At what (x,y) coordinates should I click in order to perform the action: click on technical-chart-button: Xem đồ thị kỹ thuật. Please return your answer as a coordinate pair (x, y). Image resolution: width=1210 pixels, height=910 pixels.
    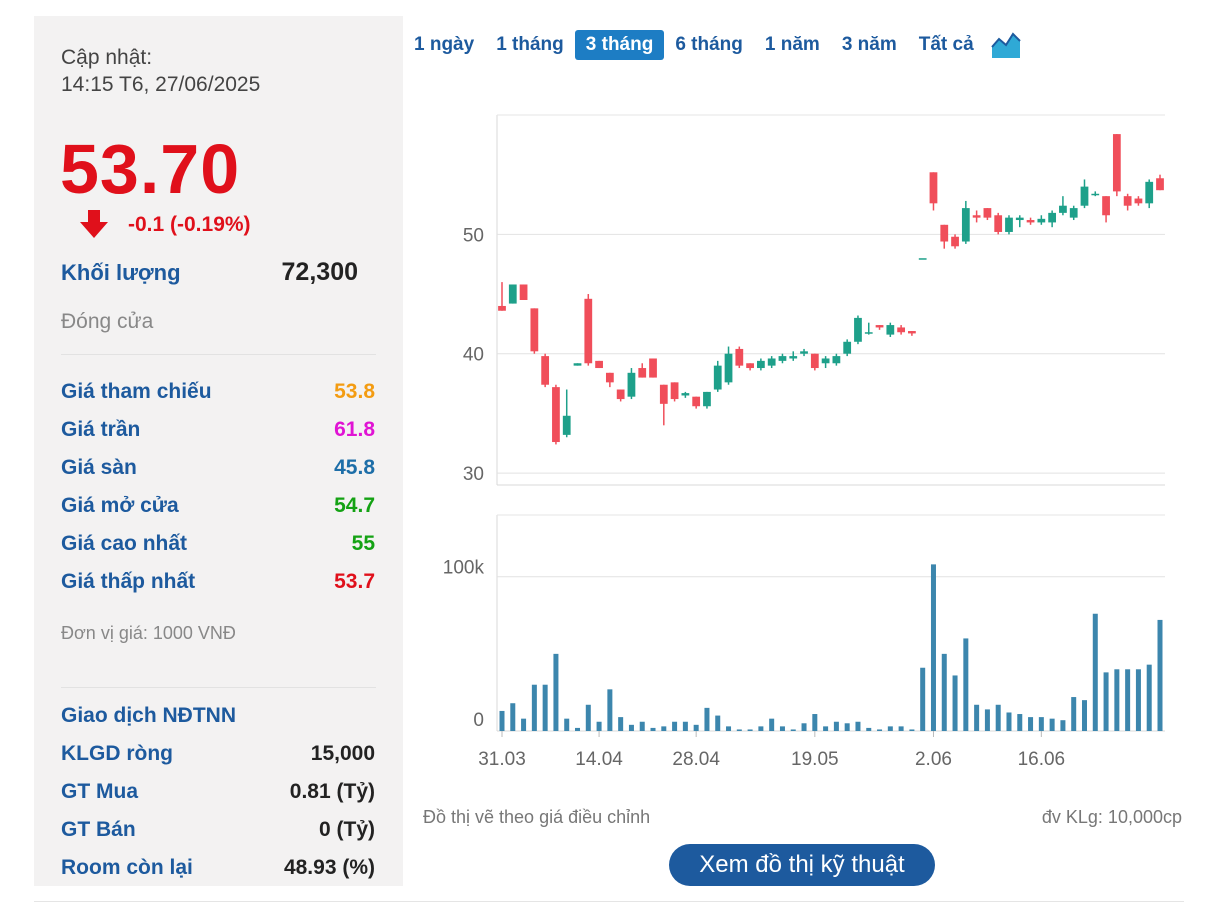
    Looking at the image, I should click on (802, 865).